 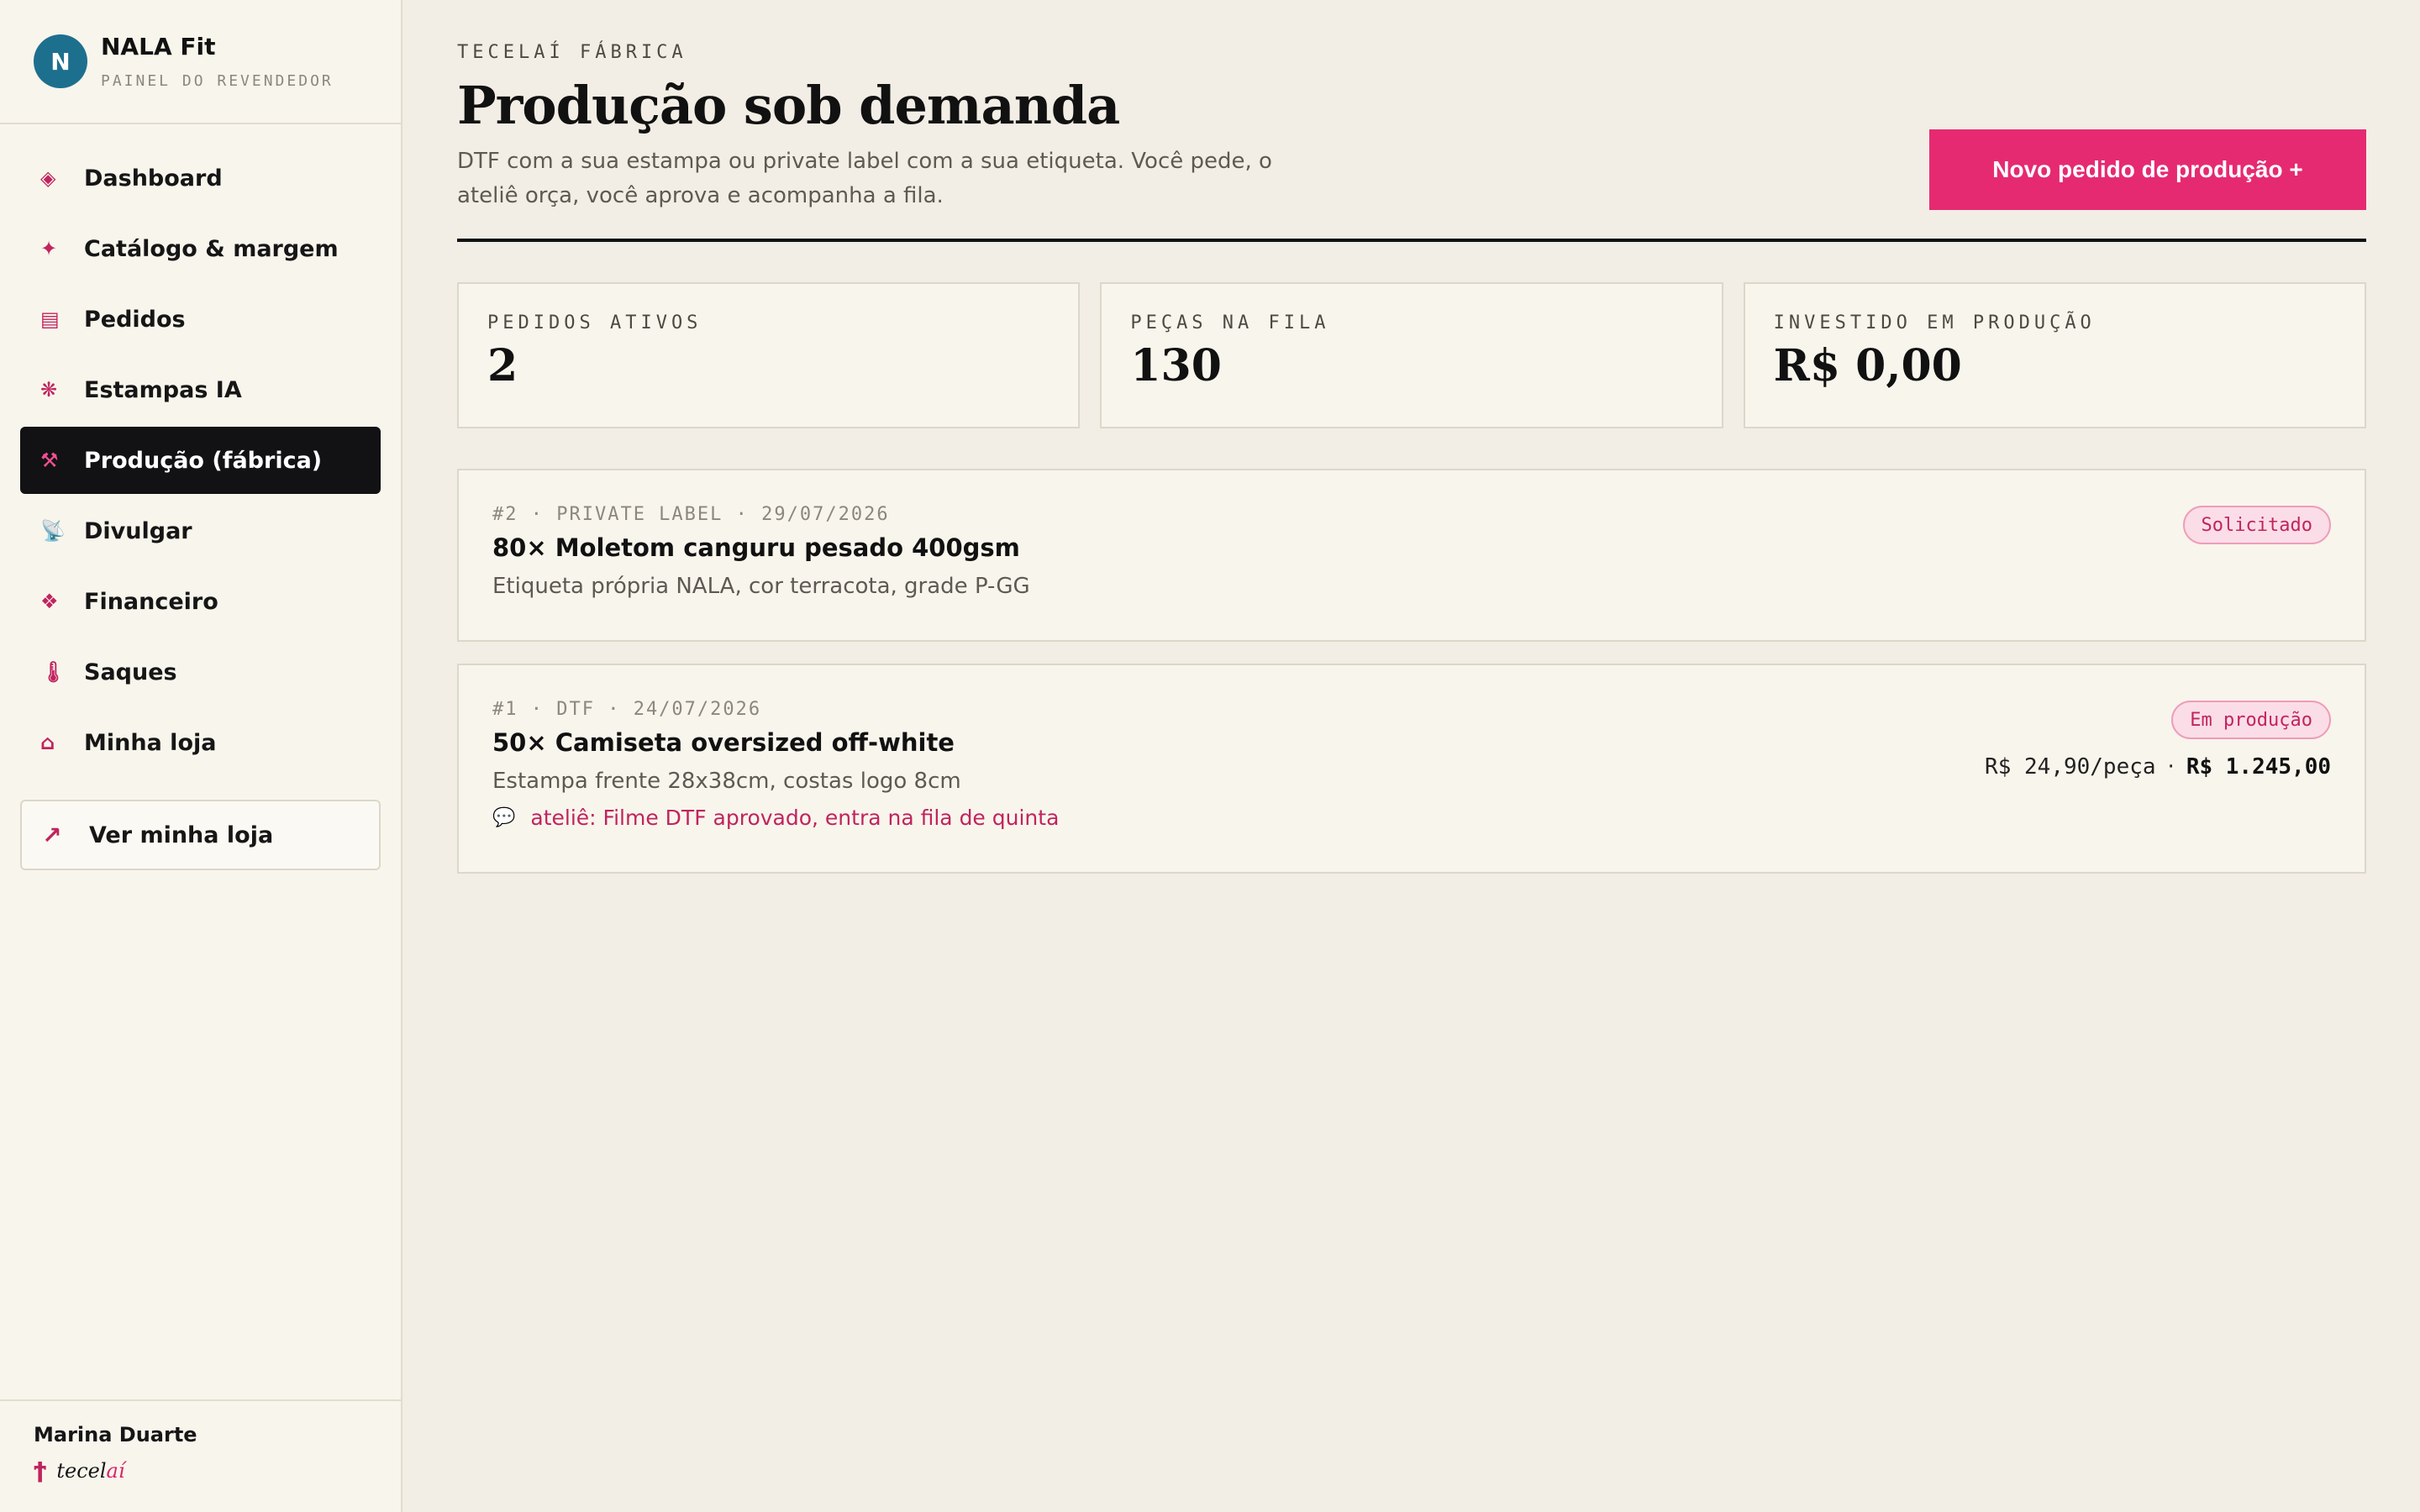 I want to click on stat-queue-pieces: PEÇAS NA FILA 130, so click(x=1411, y=355).